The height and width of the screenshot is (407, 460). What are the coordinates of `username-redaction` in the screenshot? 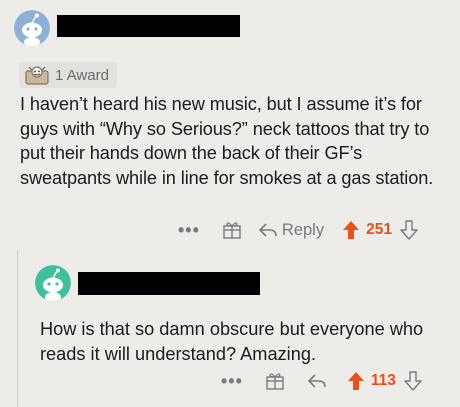 It's located at (148, 26).